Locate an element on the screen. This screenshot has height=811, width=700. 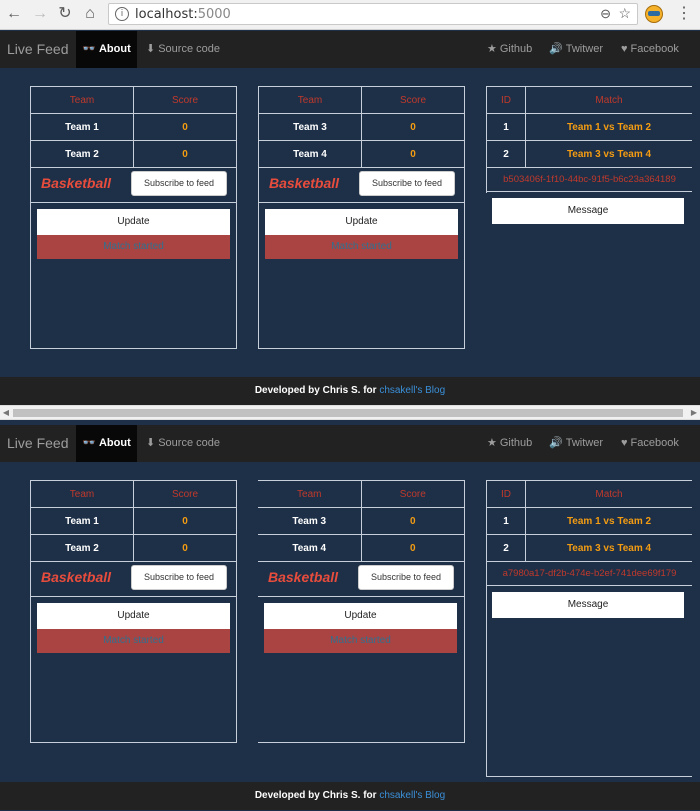
extension-avatar-icon is located at coordinates (654, 14).